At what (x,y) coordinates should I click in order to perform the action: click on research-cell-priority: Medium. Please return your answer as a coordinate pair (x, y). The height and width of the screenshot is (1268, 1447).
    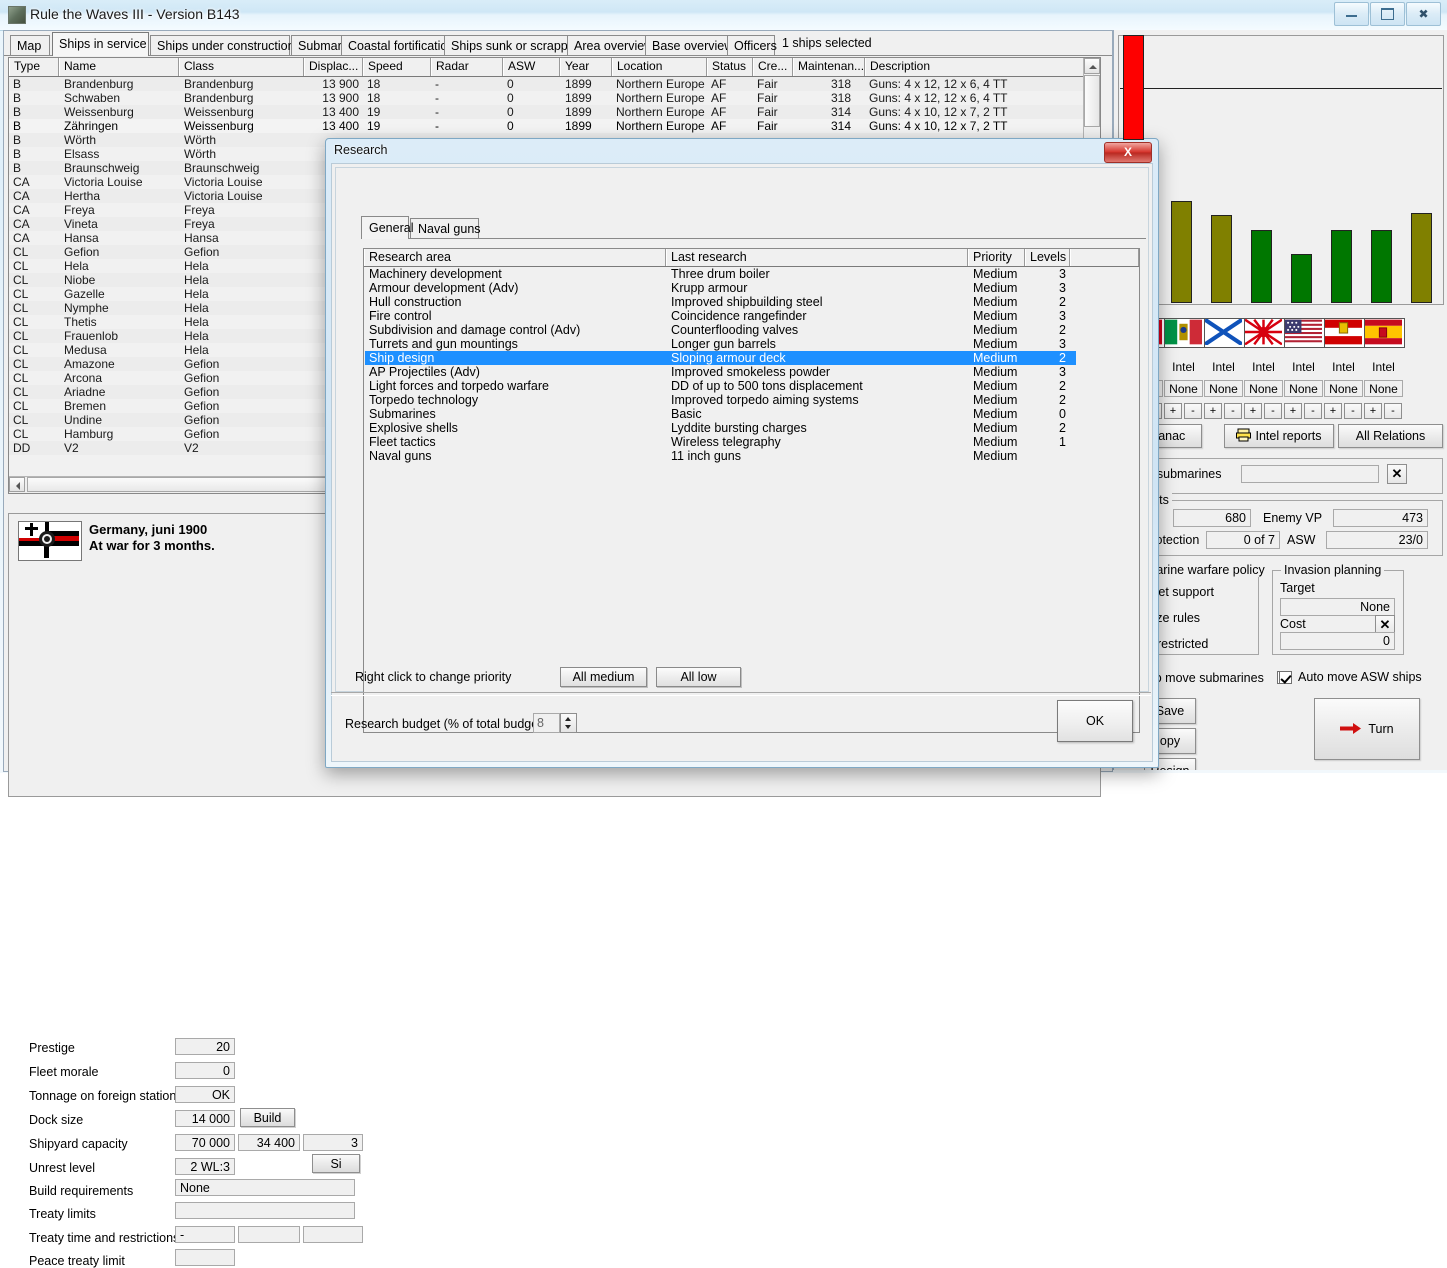
    Looking at the image, I should click on (995, 344).